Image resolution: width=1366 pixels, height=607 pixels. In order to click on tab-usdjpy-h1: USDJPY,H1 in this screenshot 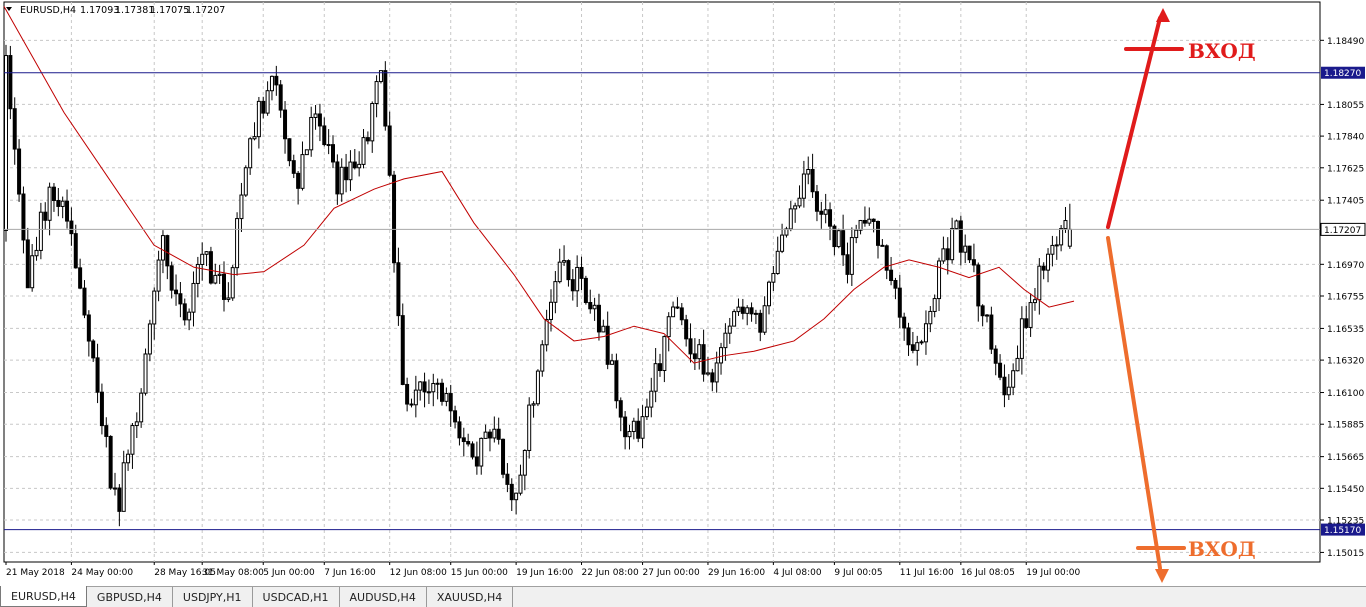, I will do `click(213, 597)`.